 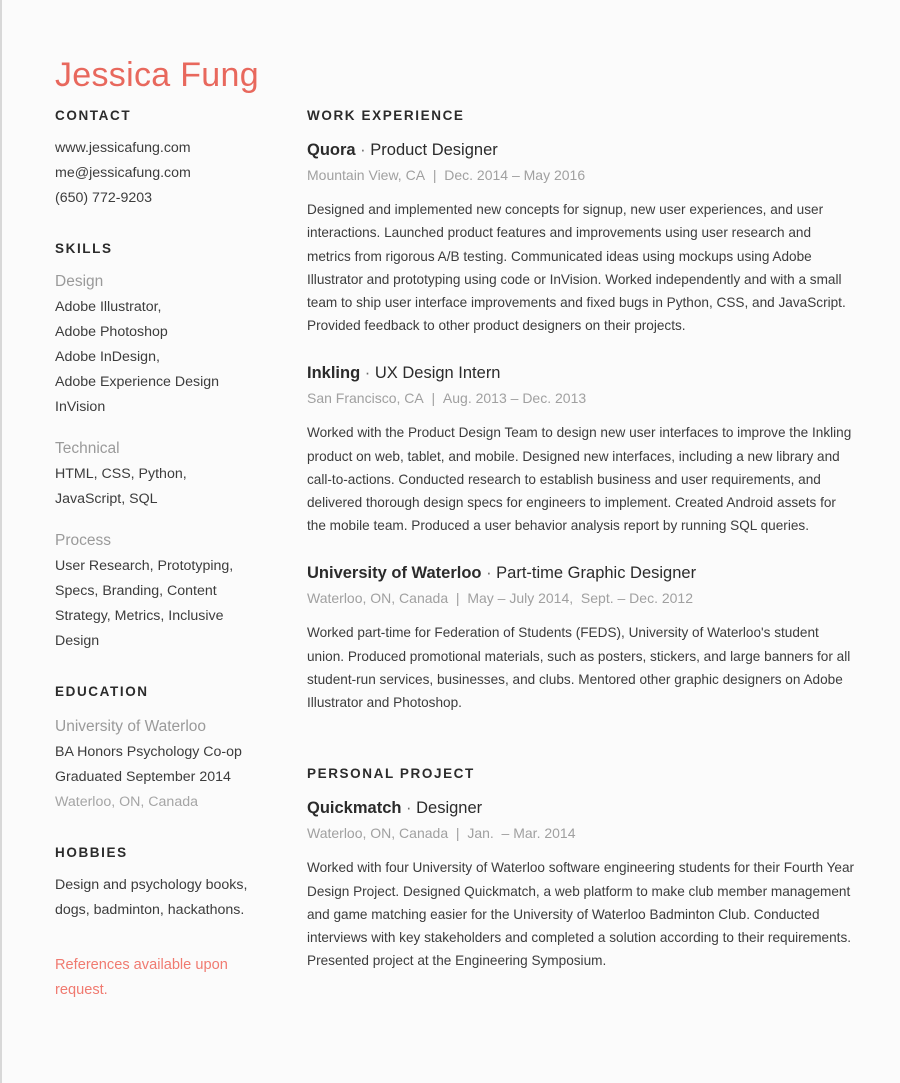 What do you see at coordinates (581, 808) in the screenshot?
I see `entry-title: Quickmatch · Designer` at bounding box center [581, 808].